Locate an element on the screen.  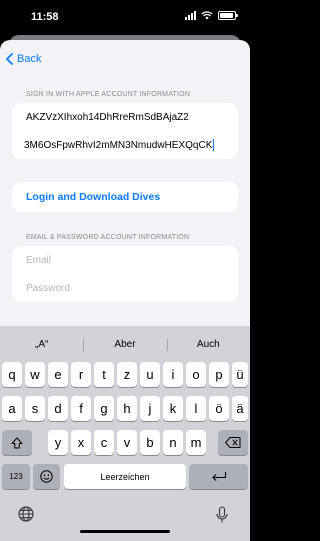
key-r: r is located at coordinates (81, 374).